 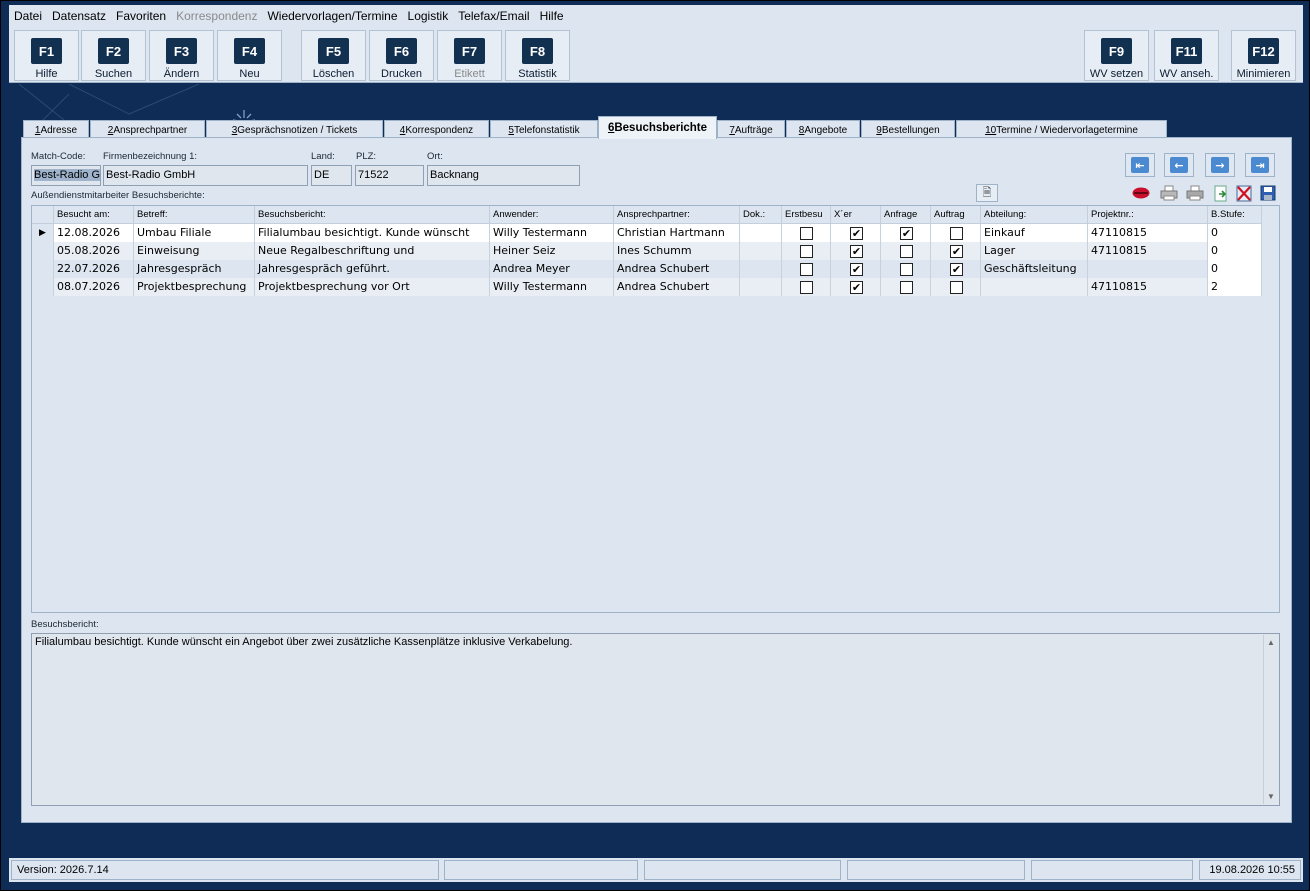 I want to click on city-field: Backnang, so click(x=503, y=175).